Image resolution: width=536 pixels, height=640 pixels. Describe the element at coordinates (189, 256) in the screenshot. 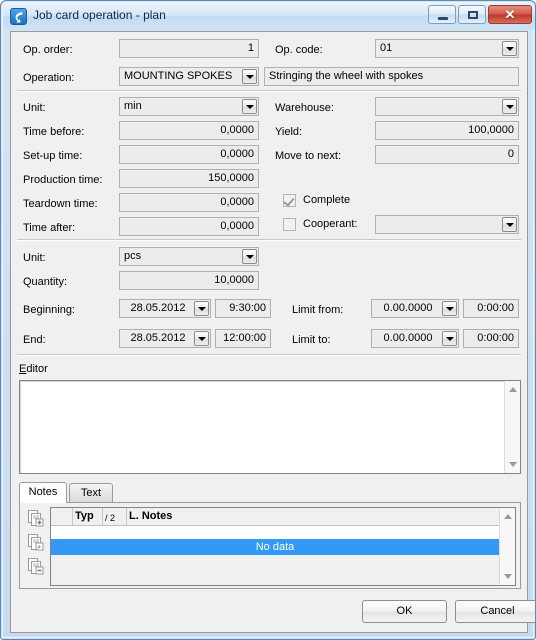

I see `unit-qty-combo: pcs` at that location.